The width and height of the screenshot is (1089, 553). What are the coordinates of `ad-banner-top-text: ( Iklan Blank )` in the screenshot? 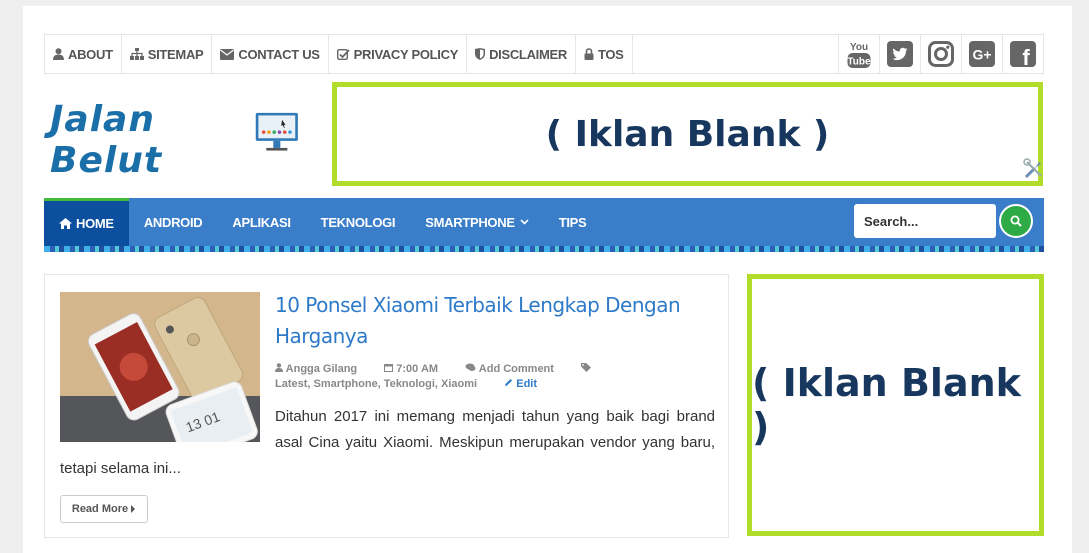 It's located at (687, 134).